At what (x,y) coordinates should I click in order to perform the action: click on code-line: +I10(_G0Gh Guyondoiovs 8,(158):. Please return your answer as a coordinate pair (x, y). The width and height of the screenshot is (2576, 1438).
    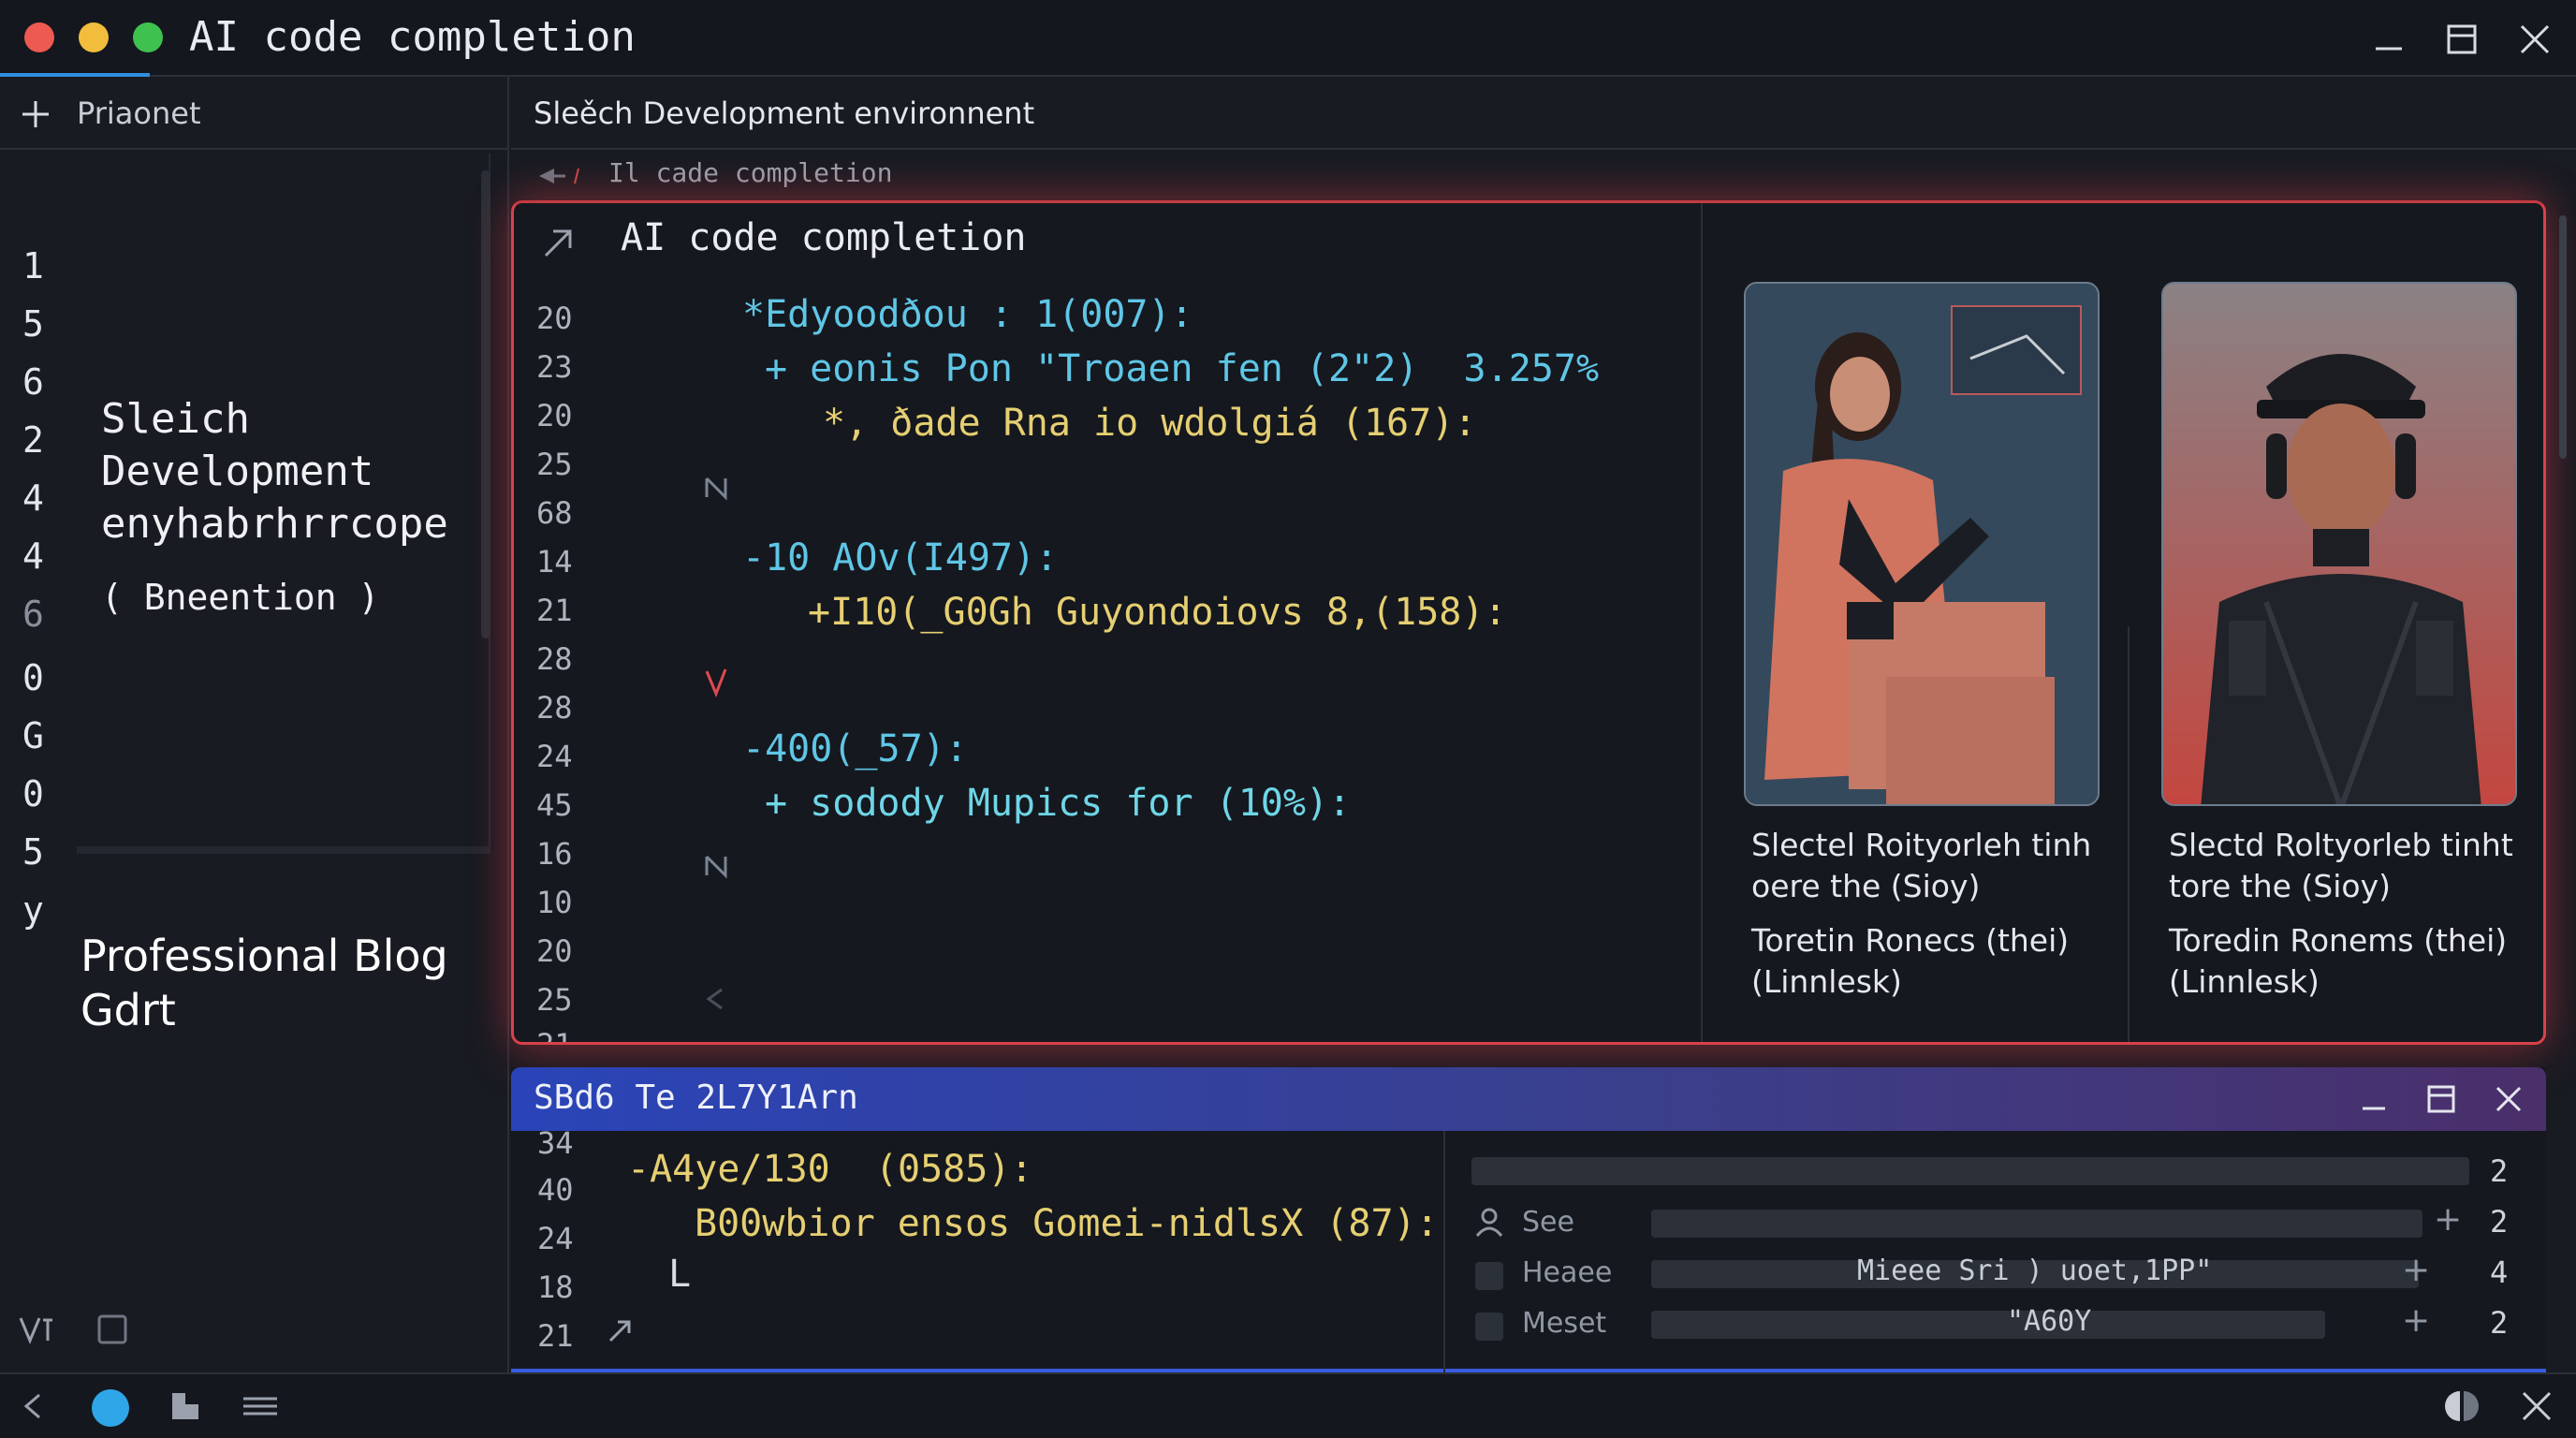
    Looking at the image, I should click on (1157, 612).